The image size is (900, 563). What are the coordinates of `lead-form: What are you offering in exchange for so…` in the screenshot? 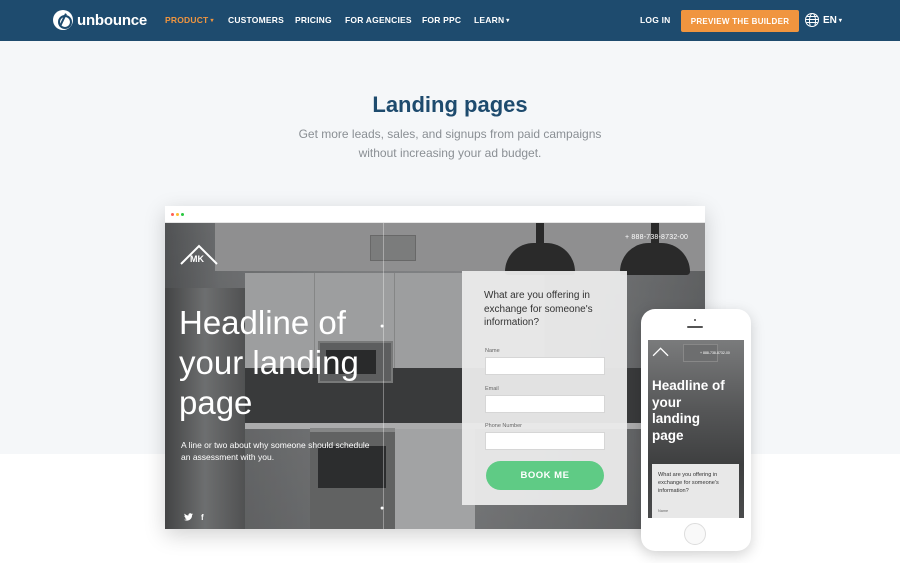 It's located at (544, 388).